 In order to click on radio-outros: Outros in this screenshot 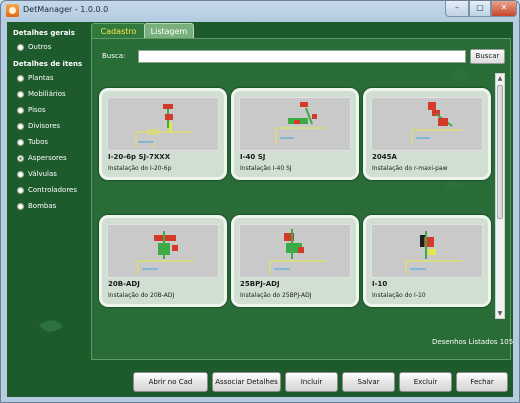, I will do `click(34, 47)`.